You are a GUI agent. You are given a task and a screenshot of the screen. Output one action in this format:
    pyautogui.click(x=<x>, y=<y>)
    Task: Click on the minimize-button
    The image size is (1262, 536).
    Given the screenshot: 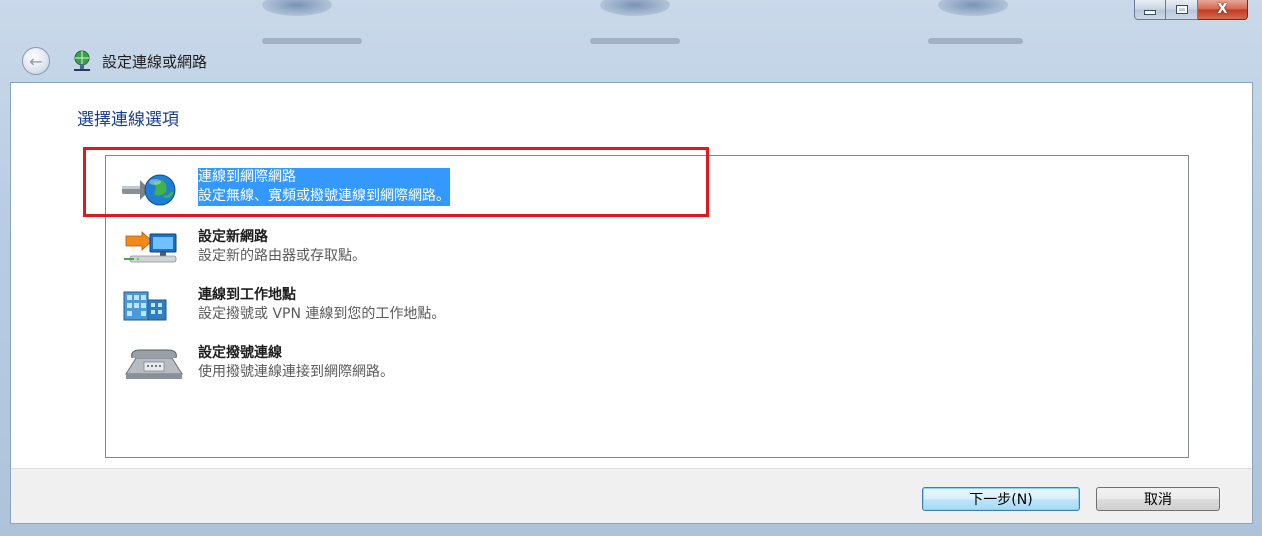 What is the action you would take?
    pyautogui.click(x=1150, y=10)
    